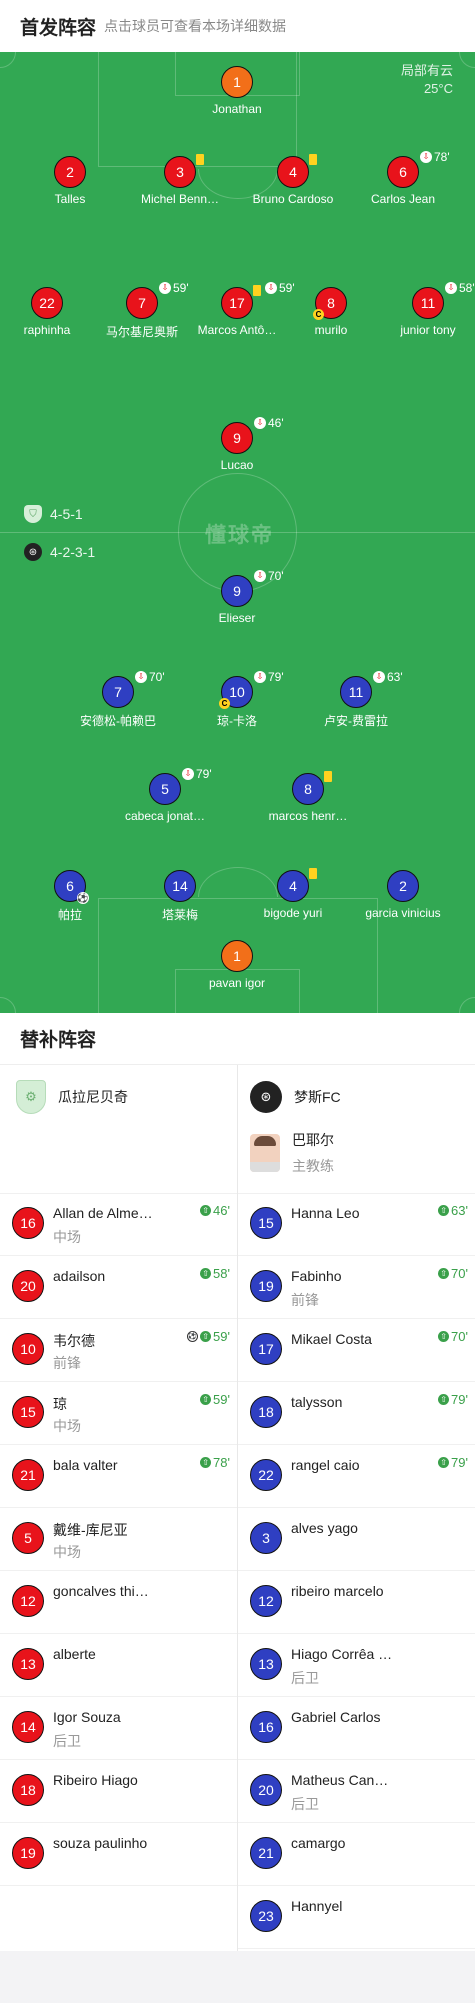 The height and width of the screenshot is (2003, 475). What do you see at coordinates (356, 1224) in the screenshot?
I see `away-substitute: 15 Hanna Leo ⇧ 63'` at bounding box center [356, 1224].